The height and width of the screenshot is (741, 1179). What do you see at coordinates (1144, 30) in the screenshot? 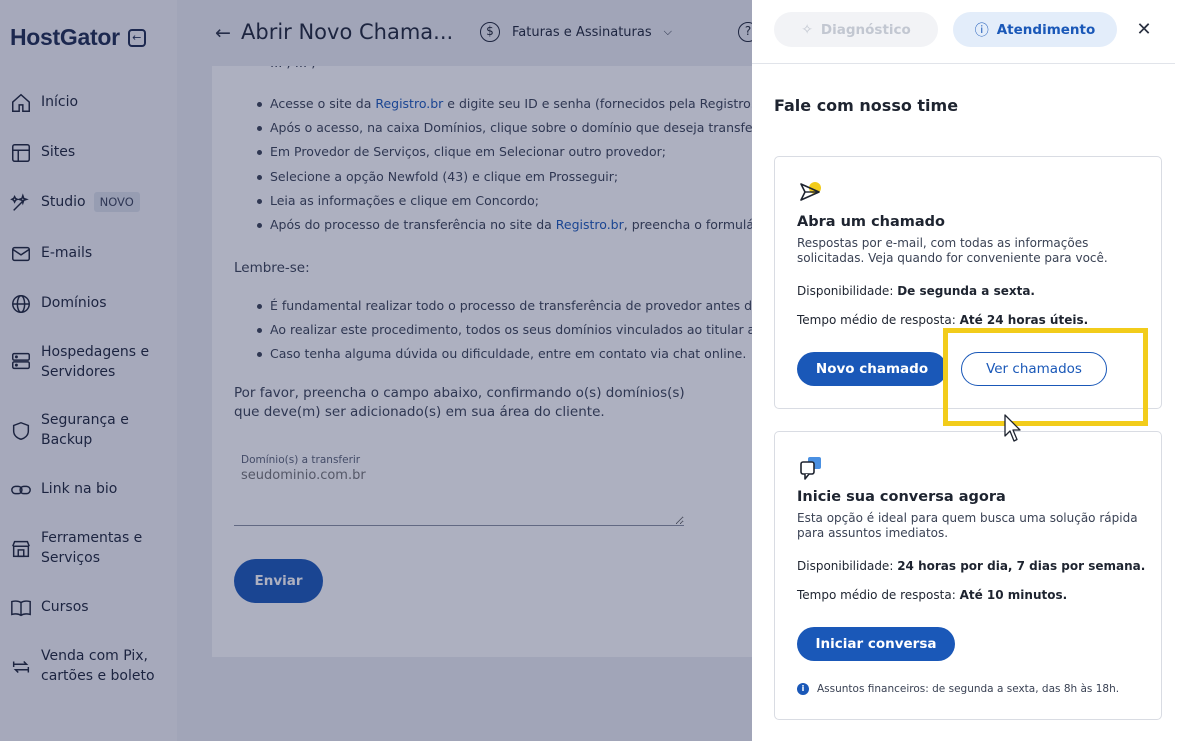
I see `close-icon: ✕` at bounding box center [1144, 30].